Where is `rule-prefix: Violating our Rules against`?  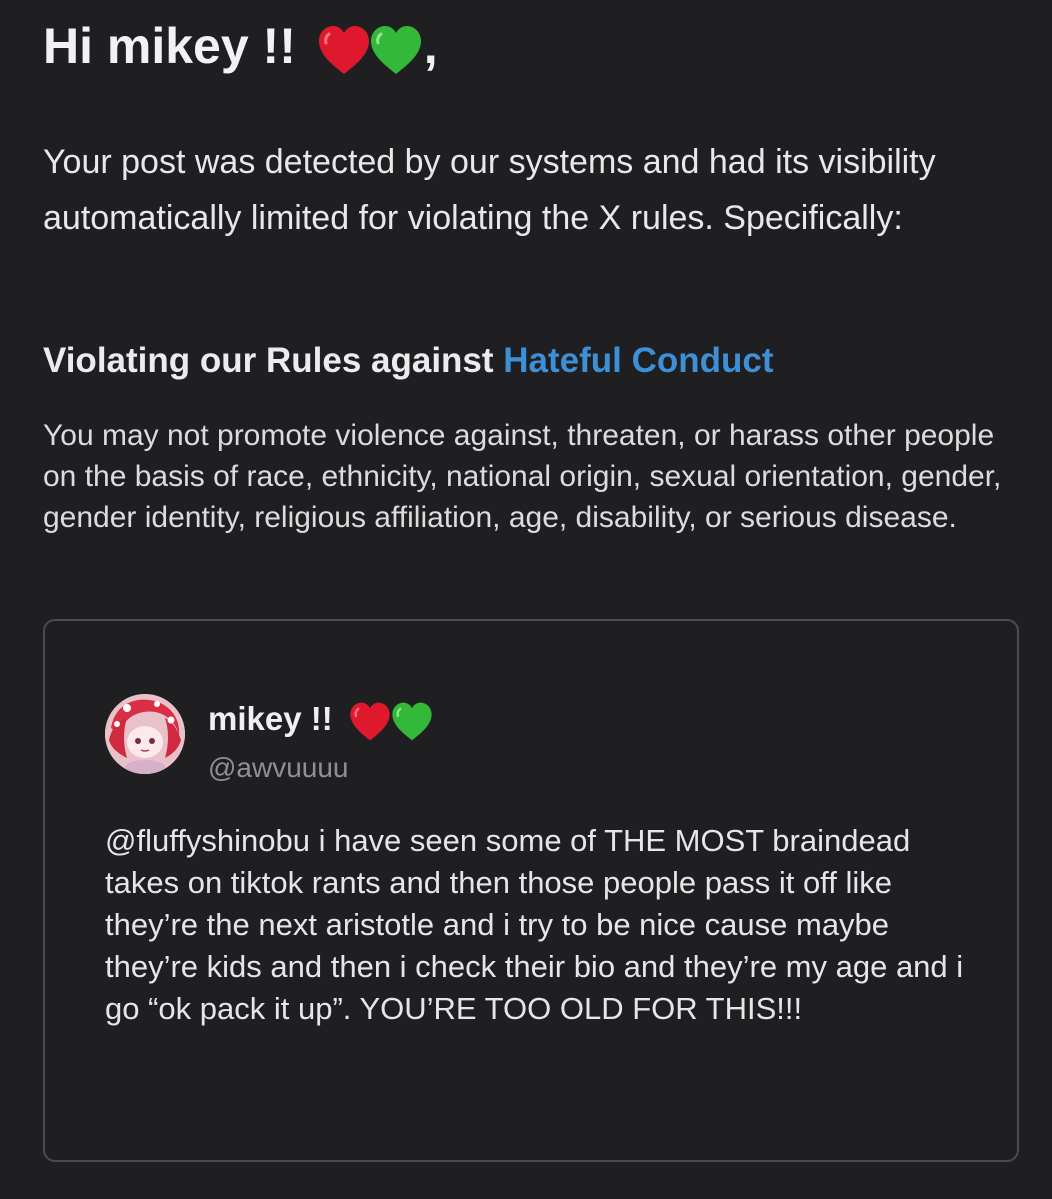 rule-prefix: Violating our Rules against is located at coordinates (273, 360).